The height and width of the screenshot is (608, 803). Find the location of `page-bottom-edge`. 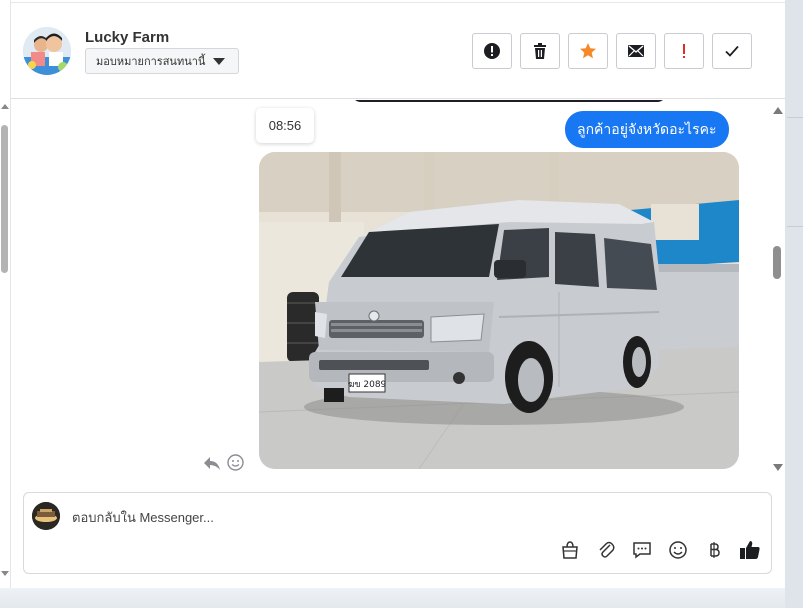

page-bottom-edge is located at coordinates (392, 598).